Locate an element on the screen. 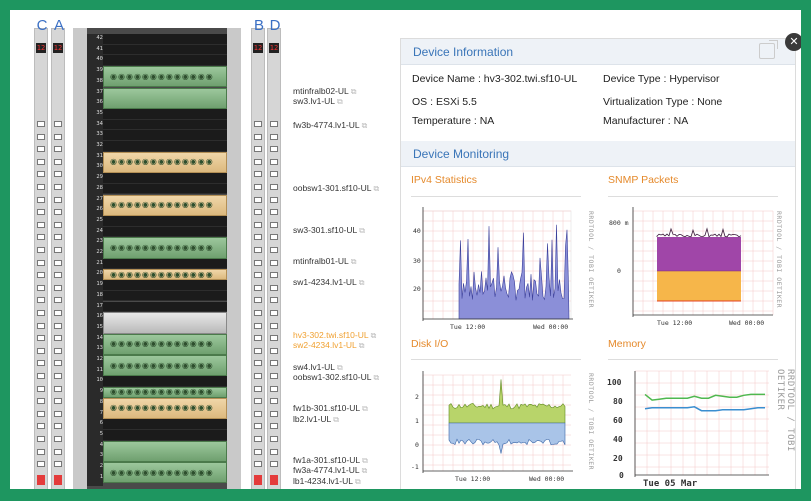 The height and width of the screenshot is (501, 811). rack-device-label: sw3-301.sf10-UL ⧉ is located at coordinates (329, 230).